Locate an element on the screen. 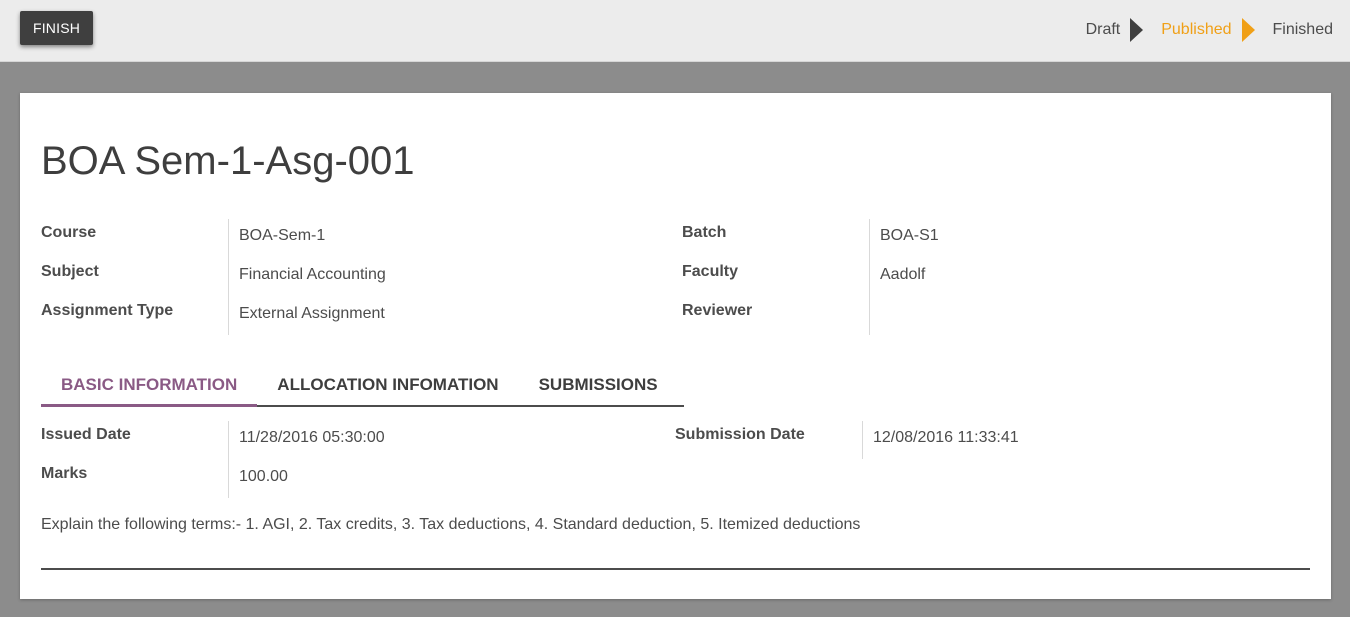 The height and width of the screenshot is (617, 1350). batch-label: Batch is located at coordinates (704, 232).